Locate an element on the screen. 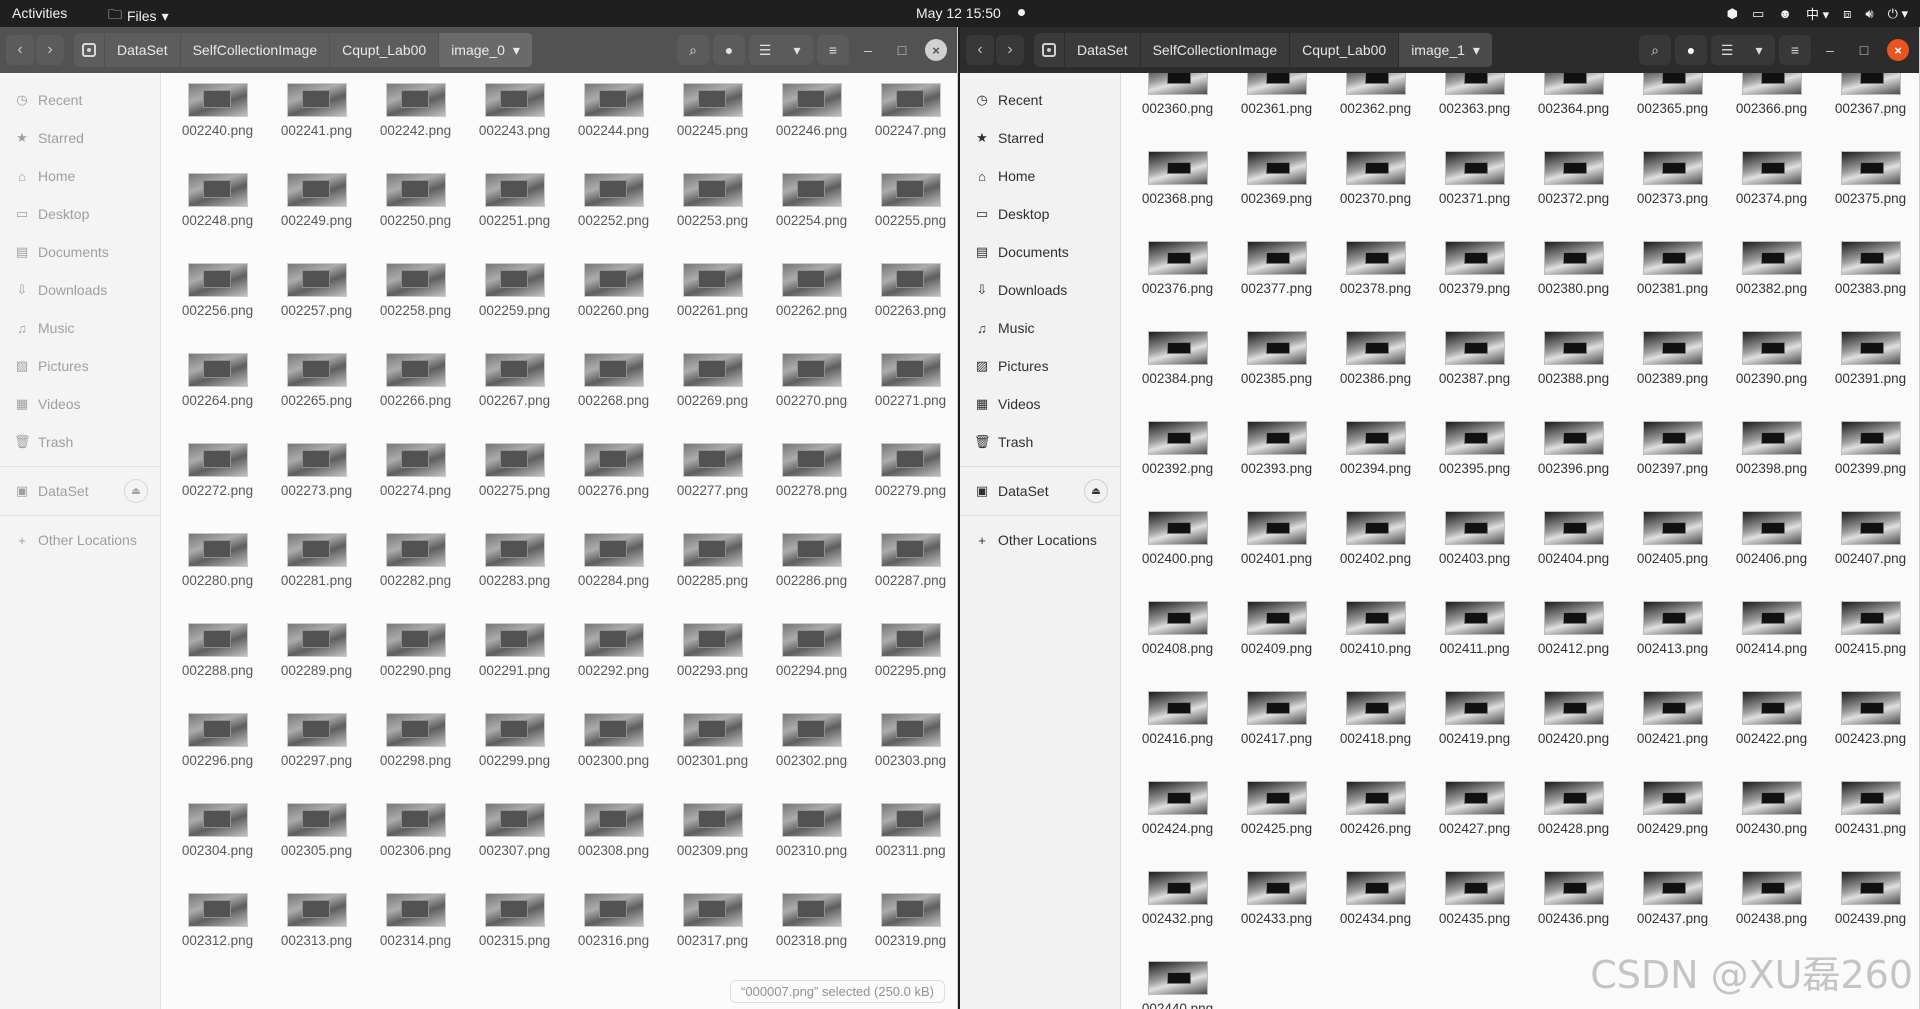 This screenshot has height=1009, width=1920. breadcrumb-cqupt-lab00: Cqupt_Lab00 is located at coordinates (1345, 50).